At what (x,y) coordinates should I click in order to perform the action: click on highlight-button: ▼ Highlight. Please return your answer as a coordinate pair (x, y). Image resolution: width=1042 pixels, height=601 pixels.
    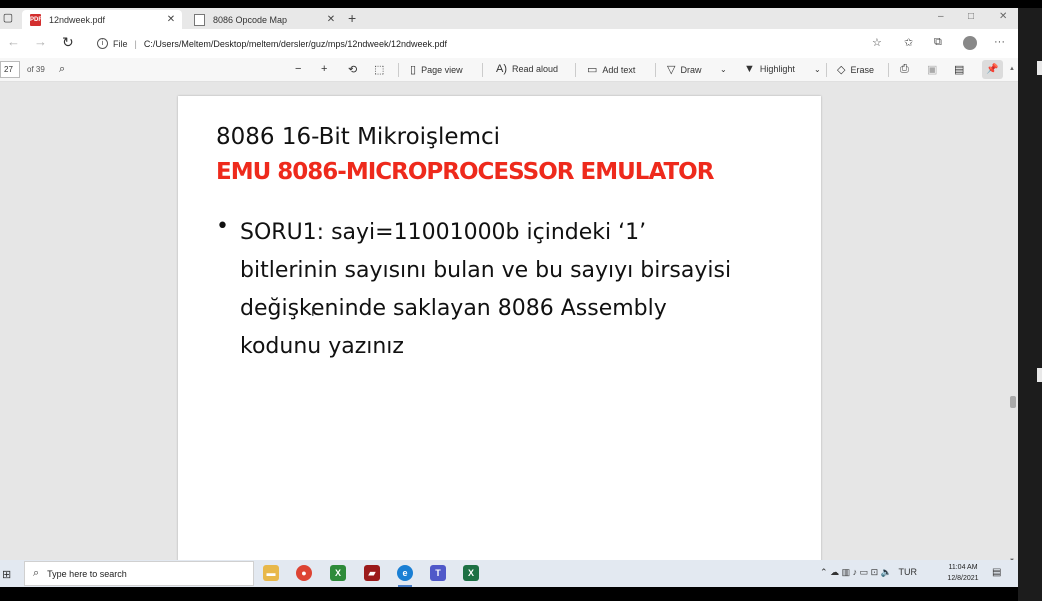
    Looking at the image, I should click on (769, 69).